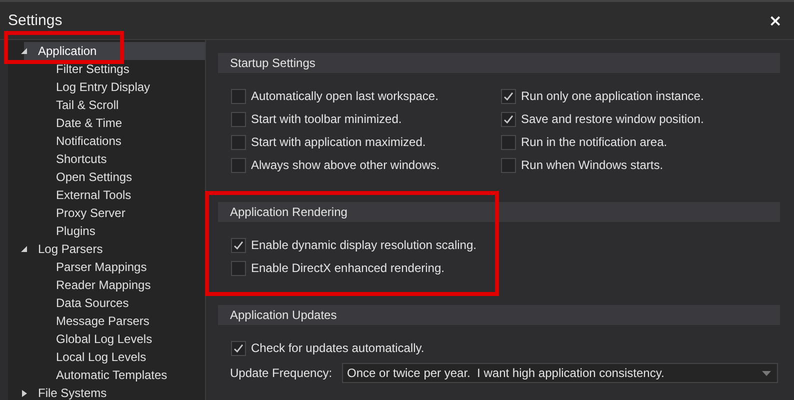 This screenshot has width=794, height=400. What do you see at coordinates (347, 268) in the screenshot?
I see `checkbox-label: Enable DirectX enhanced rendering.` at bounding box center [347, 268].